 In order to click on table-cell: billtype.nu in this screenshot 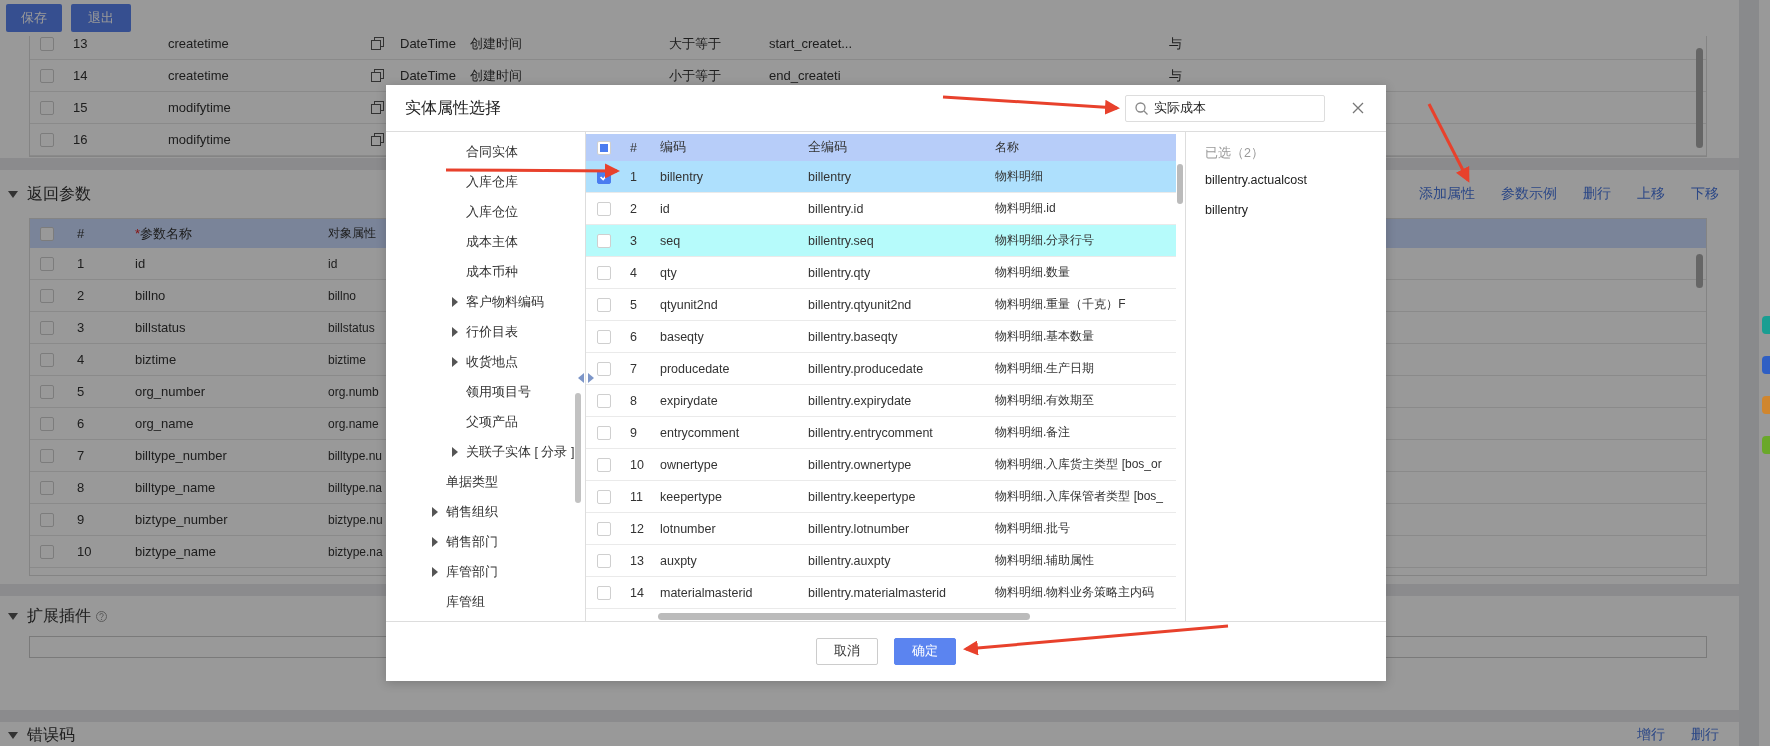, I will do `click(355, 455)`.